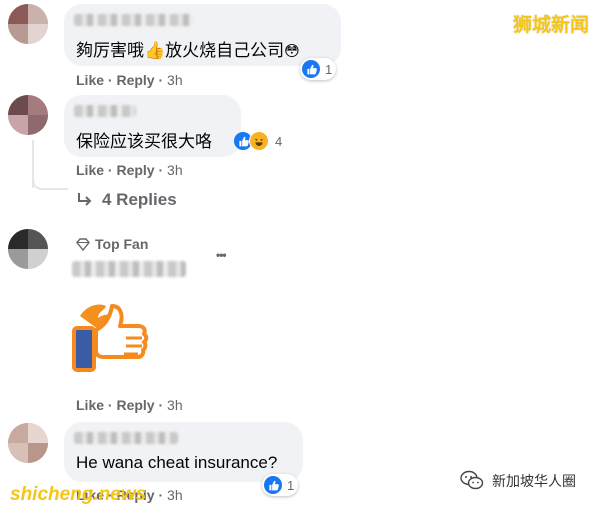  I want to click on comment-bubble: 保险应该买很大咯, so click(152, 126).